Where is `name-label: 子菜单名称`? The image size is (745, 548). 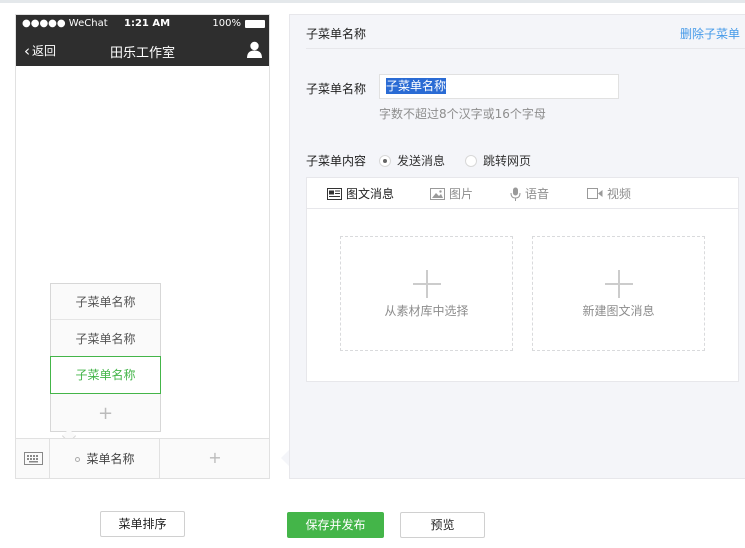 name-label: 子菜单名称 is located at coordinates (336, 89).